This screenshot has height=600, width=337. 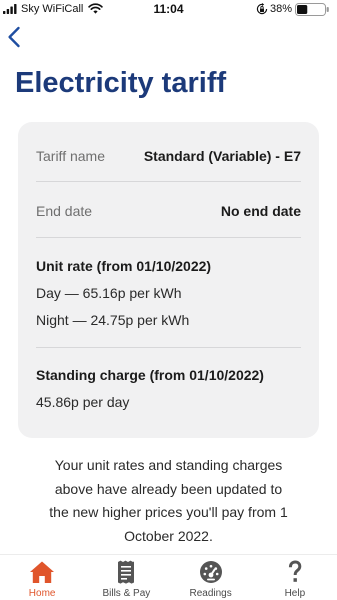 What do you see at coordinates (150, 375) in the screenshot?
I see `standing-charge-heading: Standing charge (from 01/10/2022)` at bounding box center [150, 375].